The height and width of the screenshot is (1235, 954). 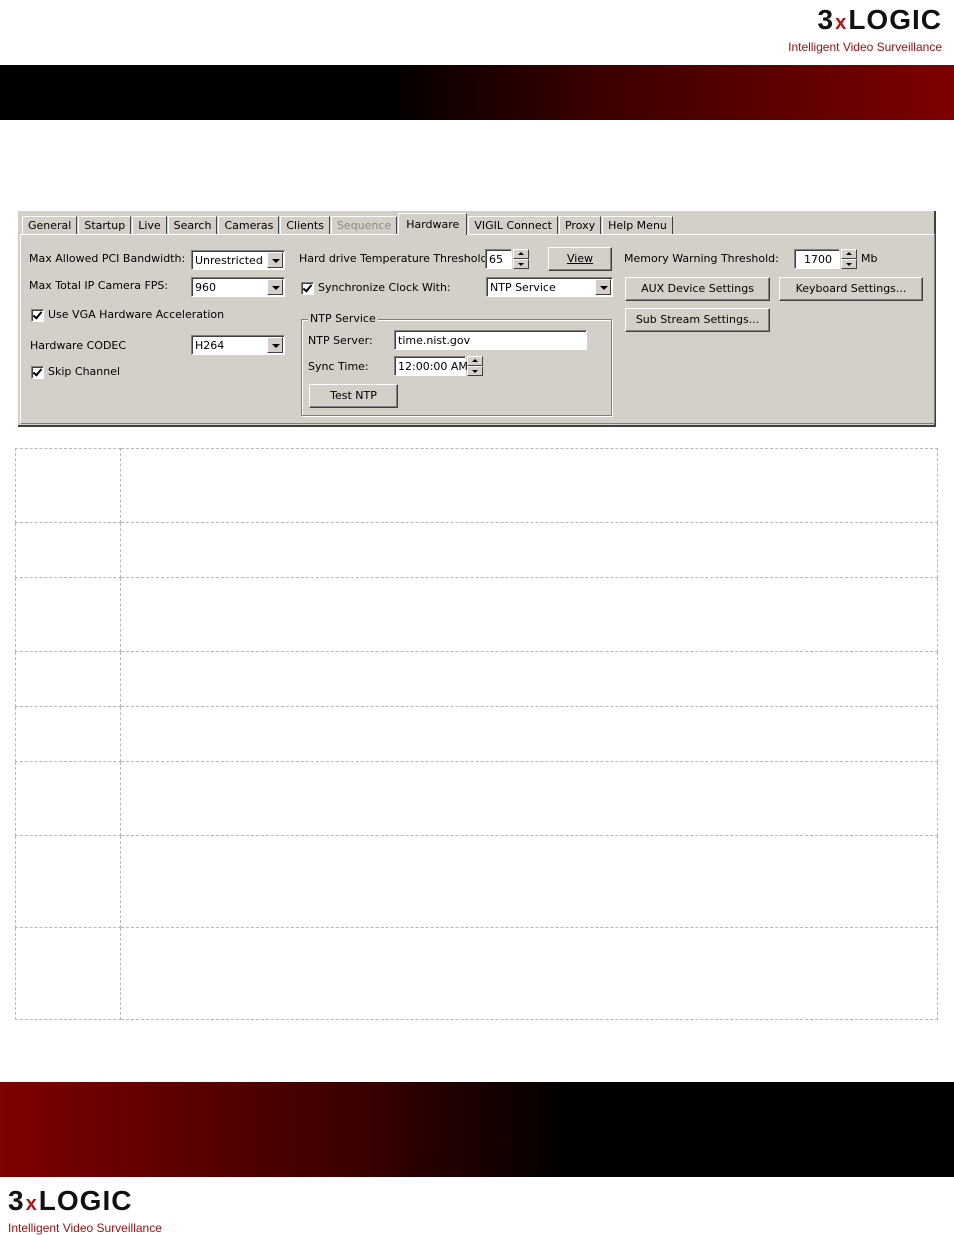 What do you see at coordinates (305, 225) in the screenshot?
I see `tab-clients: Clients` at bounding box center [305, 225].